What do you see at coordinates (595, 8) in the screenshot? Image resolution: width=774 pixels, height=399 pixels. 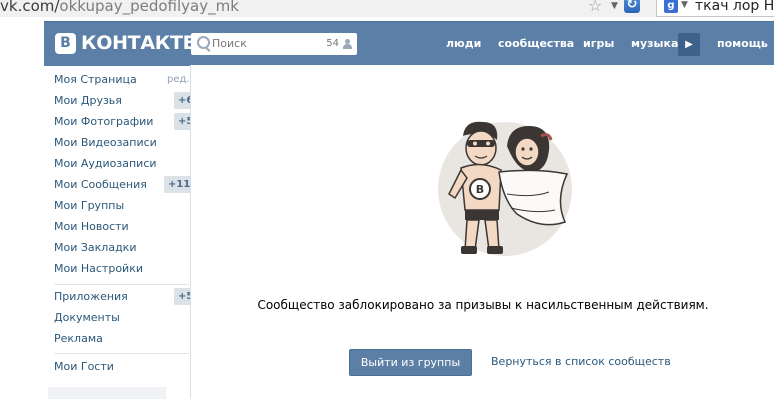 I see `bookmark-star-icon: ☆` at bounding box center [595, 8].